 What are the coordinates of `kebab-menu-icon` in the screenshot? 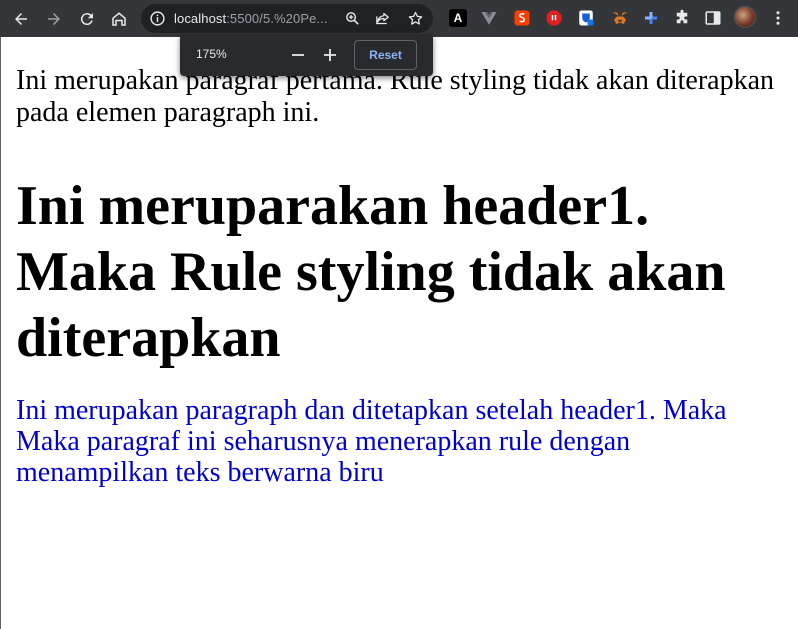 It's located at (778, 18).